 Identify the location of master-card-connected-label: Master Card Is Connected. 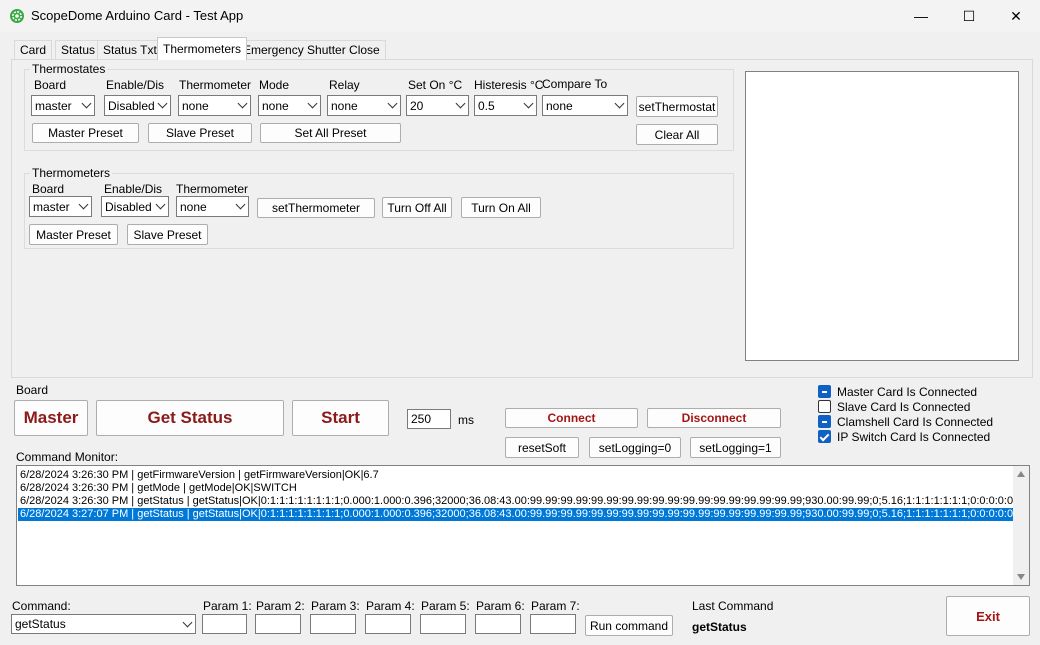
(907, 392).